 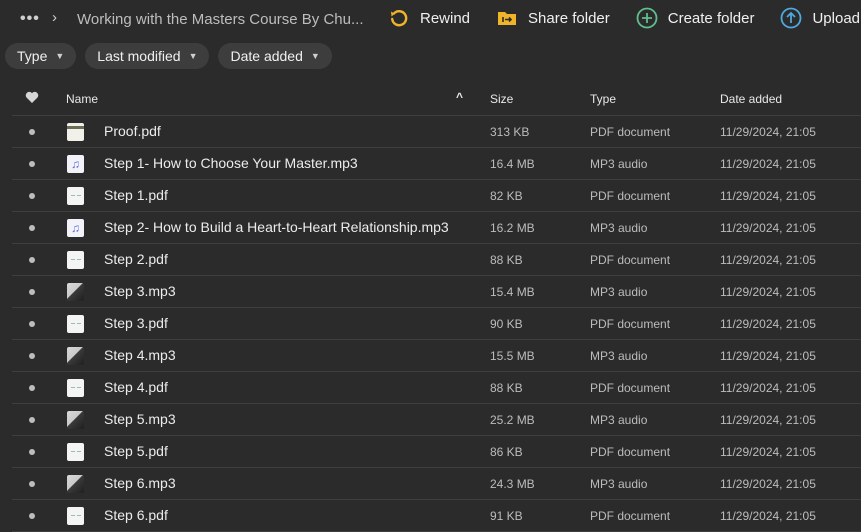 What do you see at coordinates (751, 99) in the screenshot?
I see `column-header-date-added: Date added` at bounding box center [751, 99].